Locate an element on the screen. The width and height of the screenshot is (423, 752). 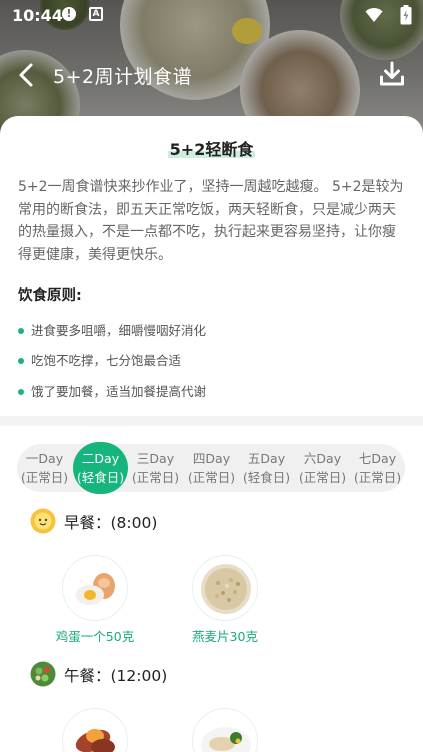
intro-title: 5+2轻断食 is located at coordinates (211, 149).